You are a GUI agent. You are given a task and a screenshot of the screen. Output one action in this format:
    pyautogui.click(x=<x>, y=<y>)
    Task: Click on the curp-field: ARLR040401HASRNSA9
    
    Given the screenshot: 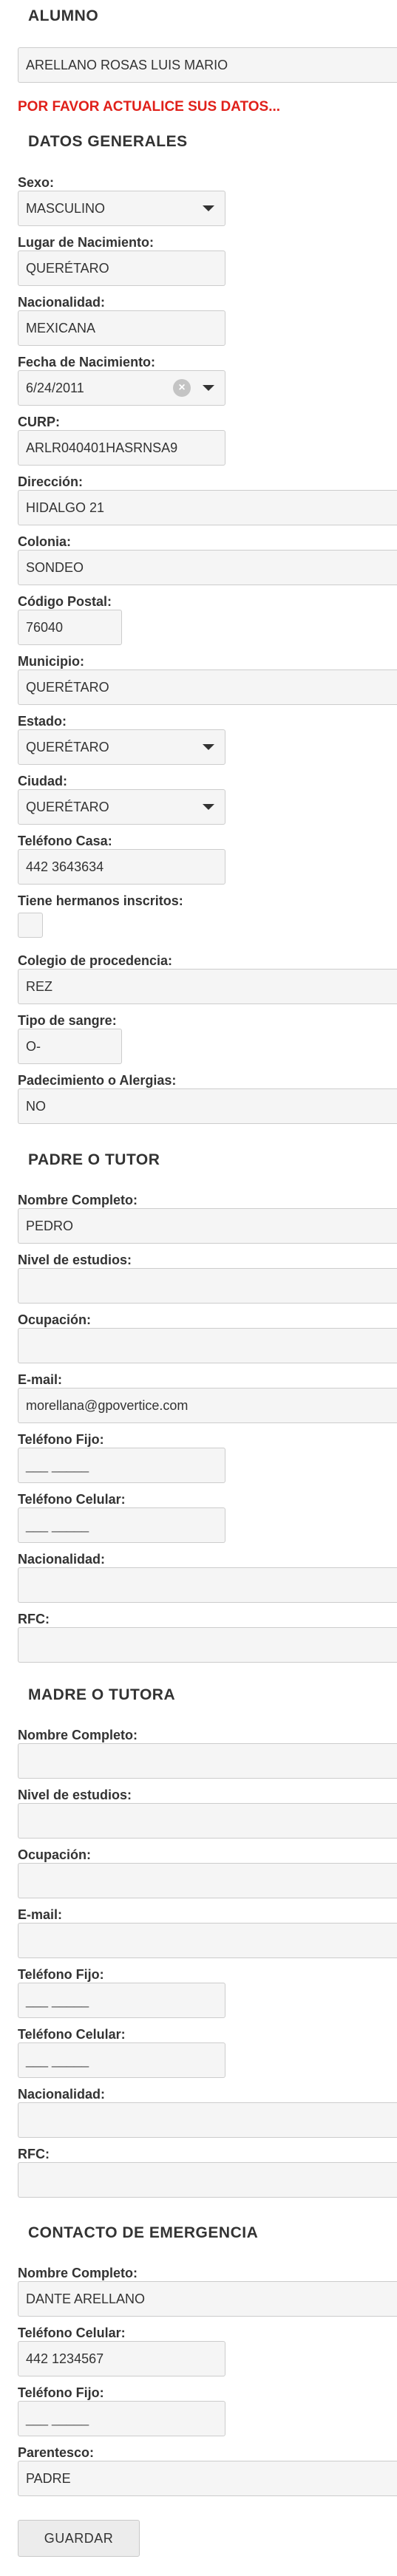 What is the action you would take?
    pyautogui.click(x=121, y=448)
    